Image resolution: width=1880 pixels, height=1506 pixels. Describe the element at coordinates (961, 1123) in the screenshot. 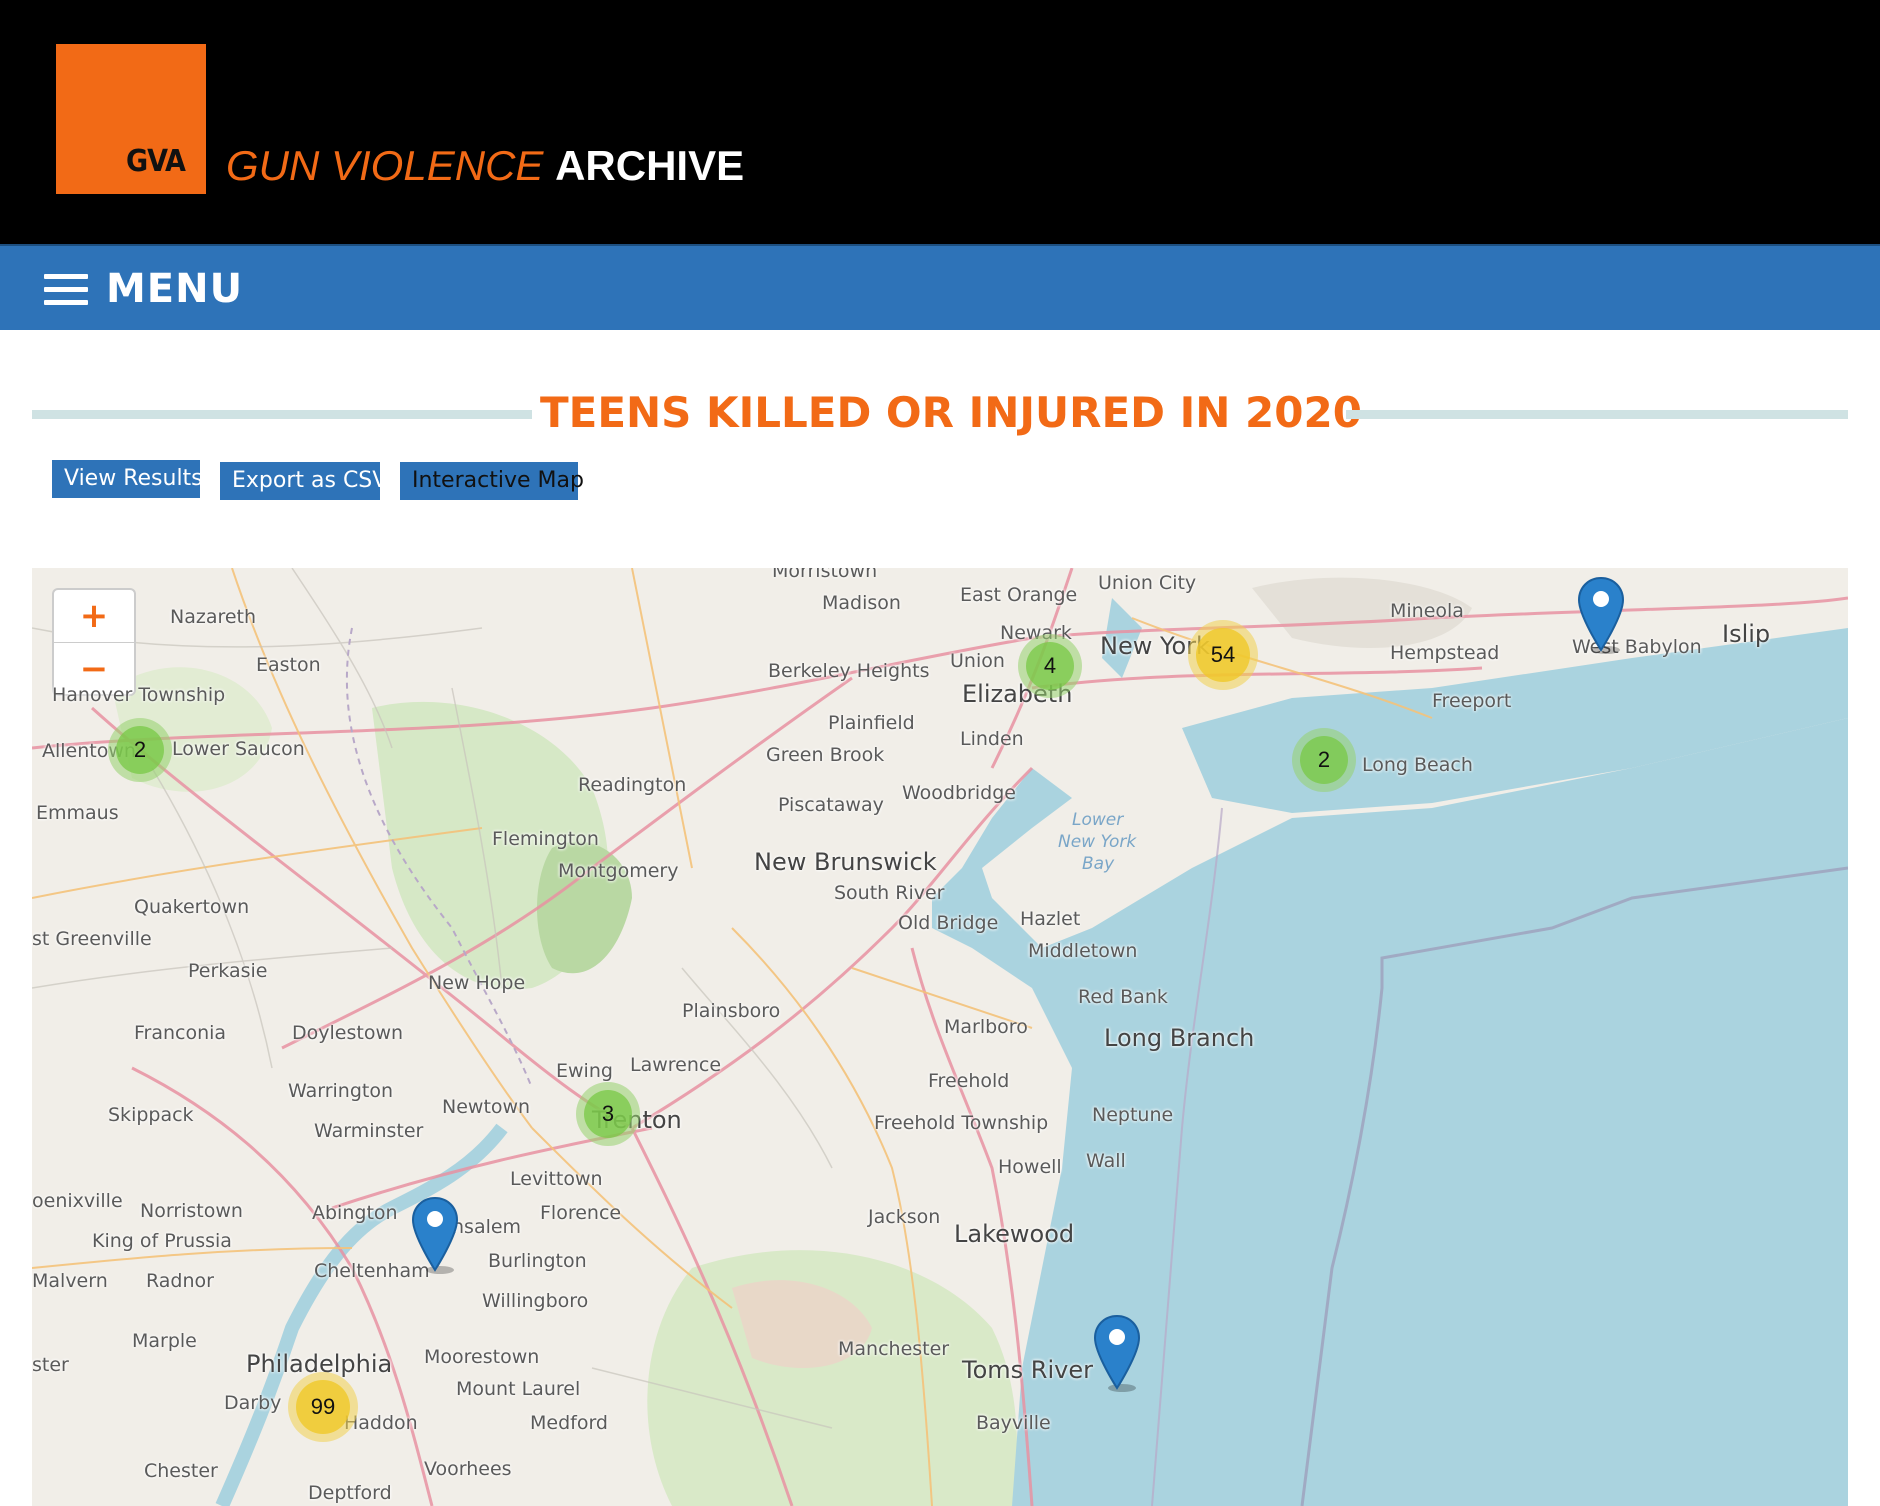

I see `place-label: Freehold Township` at that location.